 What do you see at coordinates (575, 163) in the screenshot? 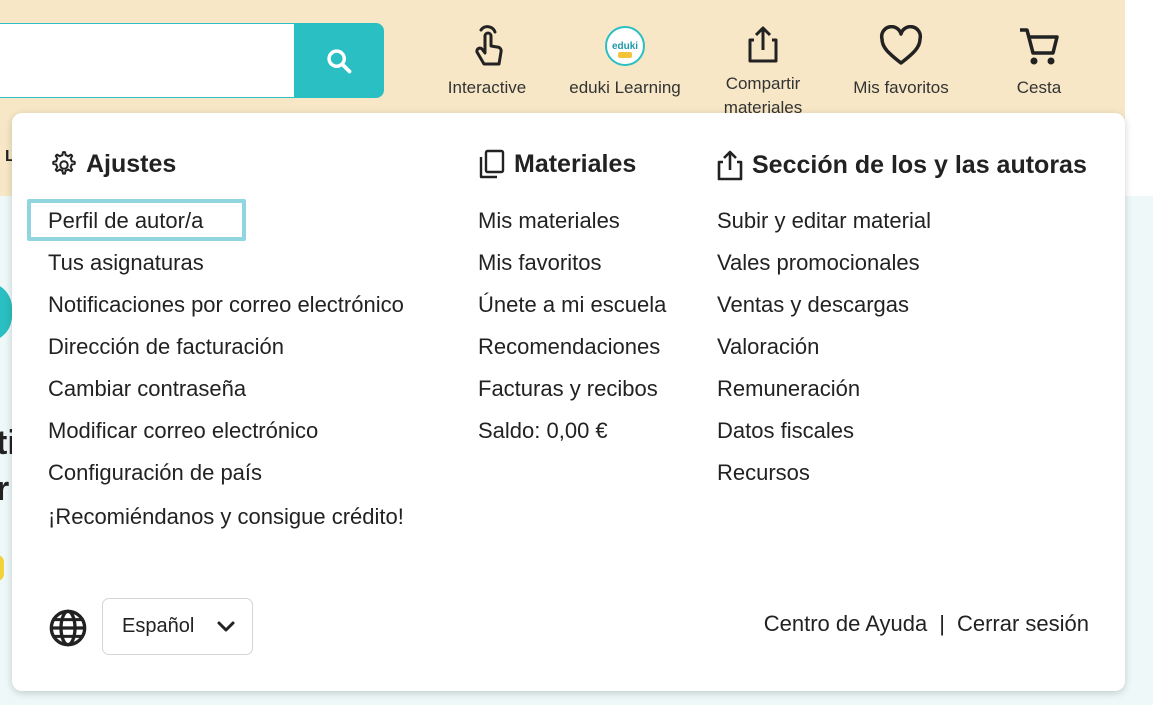
I see `materiales-title: Materiales` at bounding box center [575, 163].